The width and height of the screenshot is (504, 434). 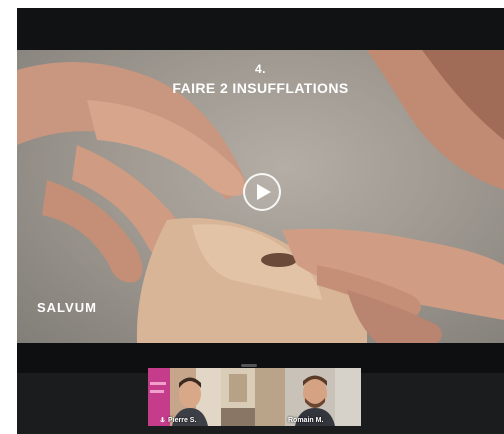 I want to click on video-title: FAIRE 2 INSUFFLATIONS, so click(x=260, y=88).